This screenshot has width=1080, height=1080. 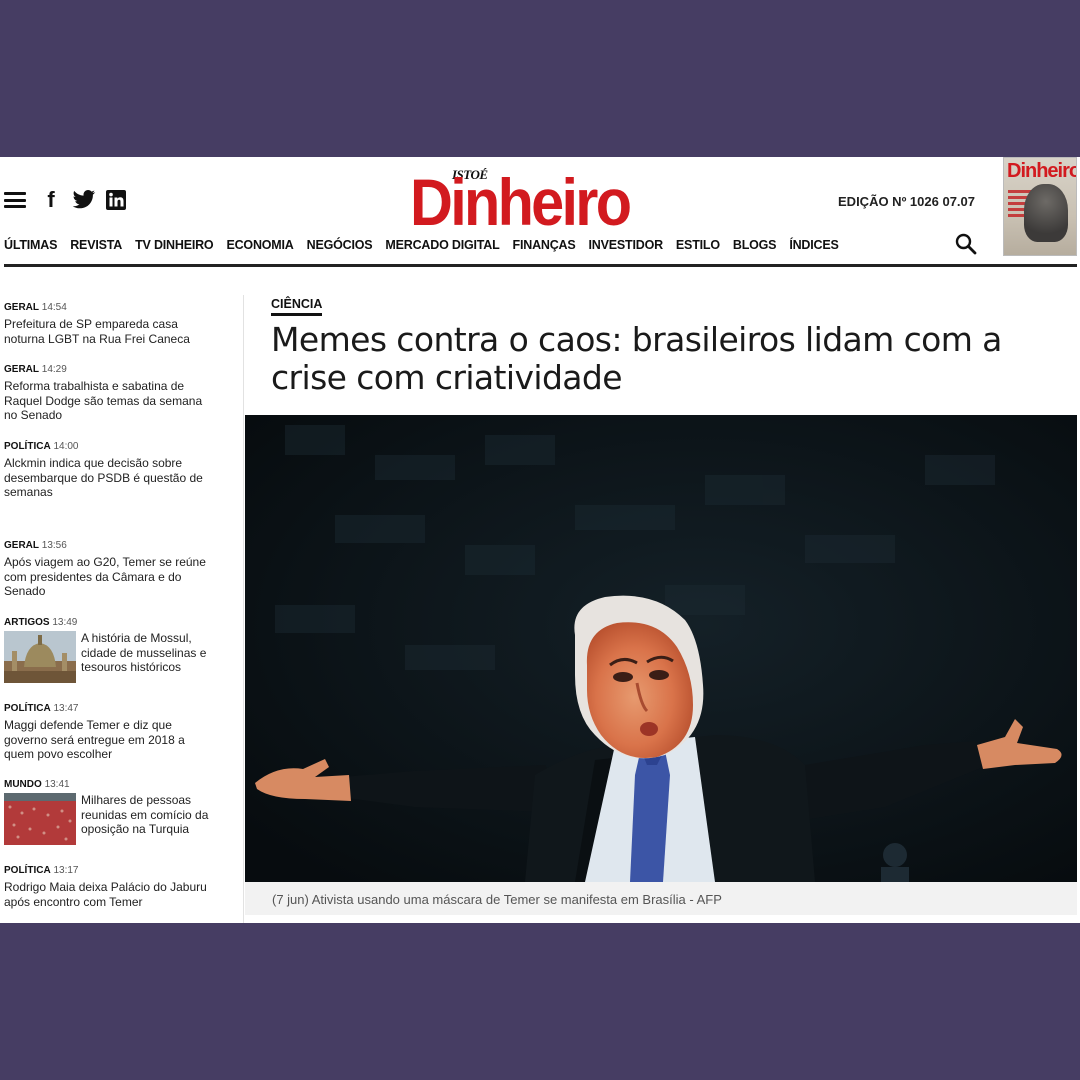 I want to click on facebook-icon: f, so click(x=51, y=200).